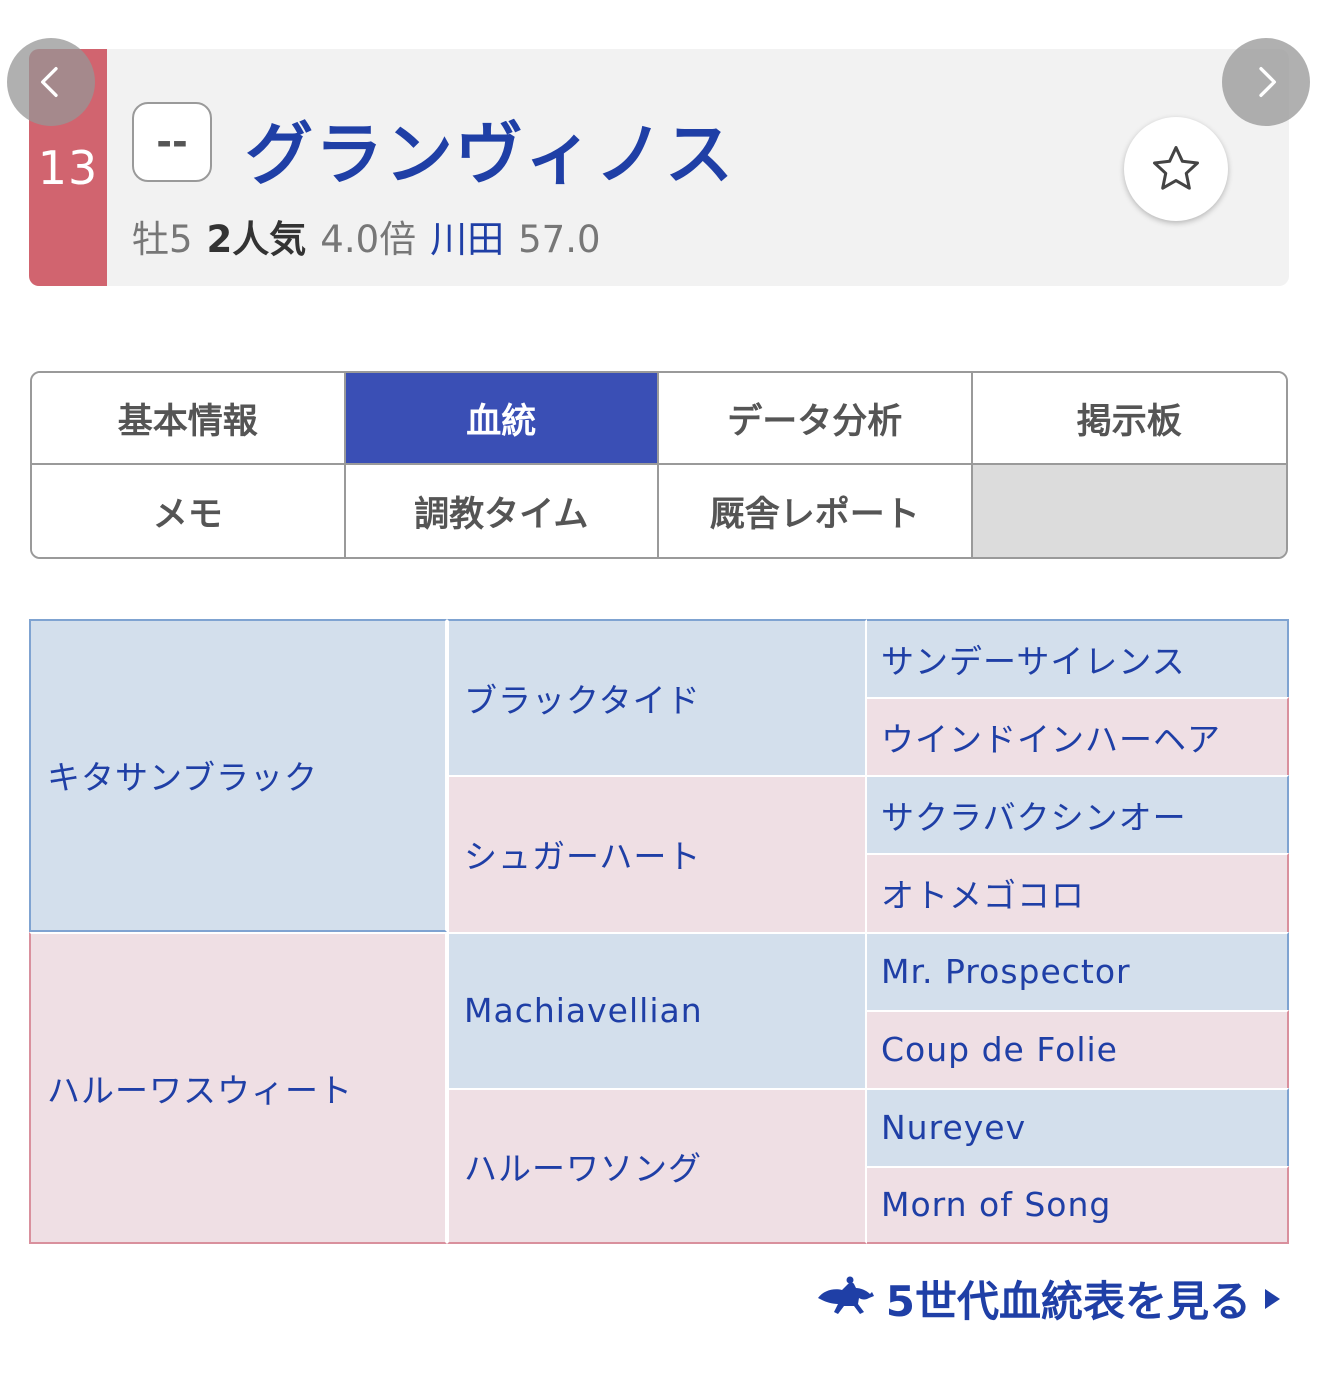 This screenshot has width=1319, height=1388. What do you see at coordinates (256, 239) in the screenshot?
I see `popularity: 2人気` at bounding box center [256, 239].